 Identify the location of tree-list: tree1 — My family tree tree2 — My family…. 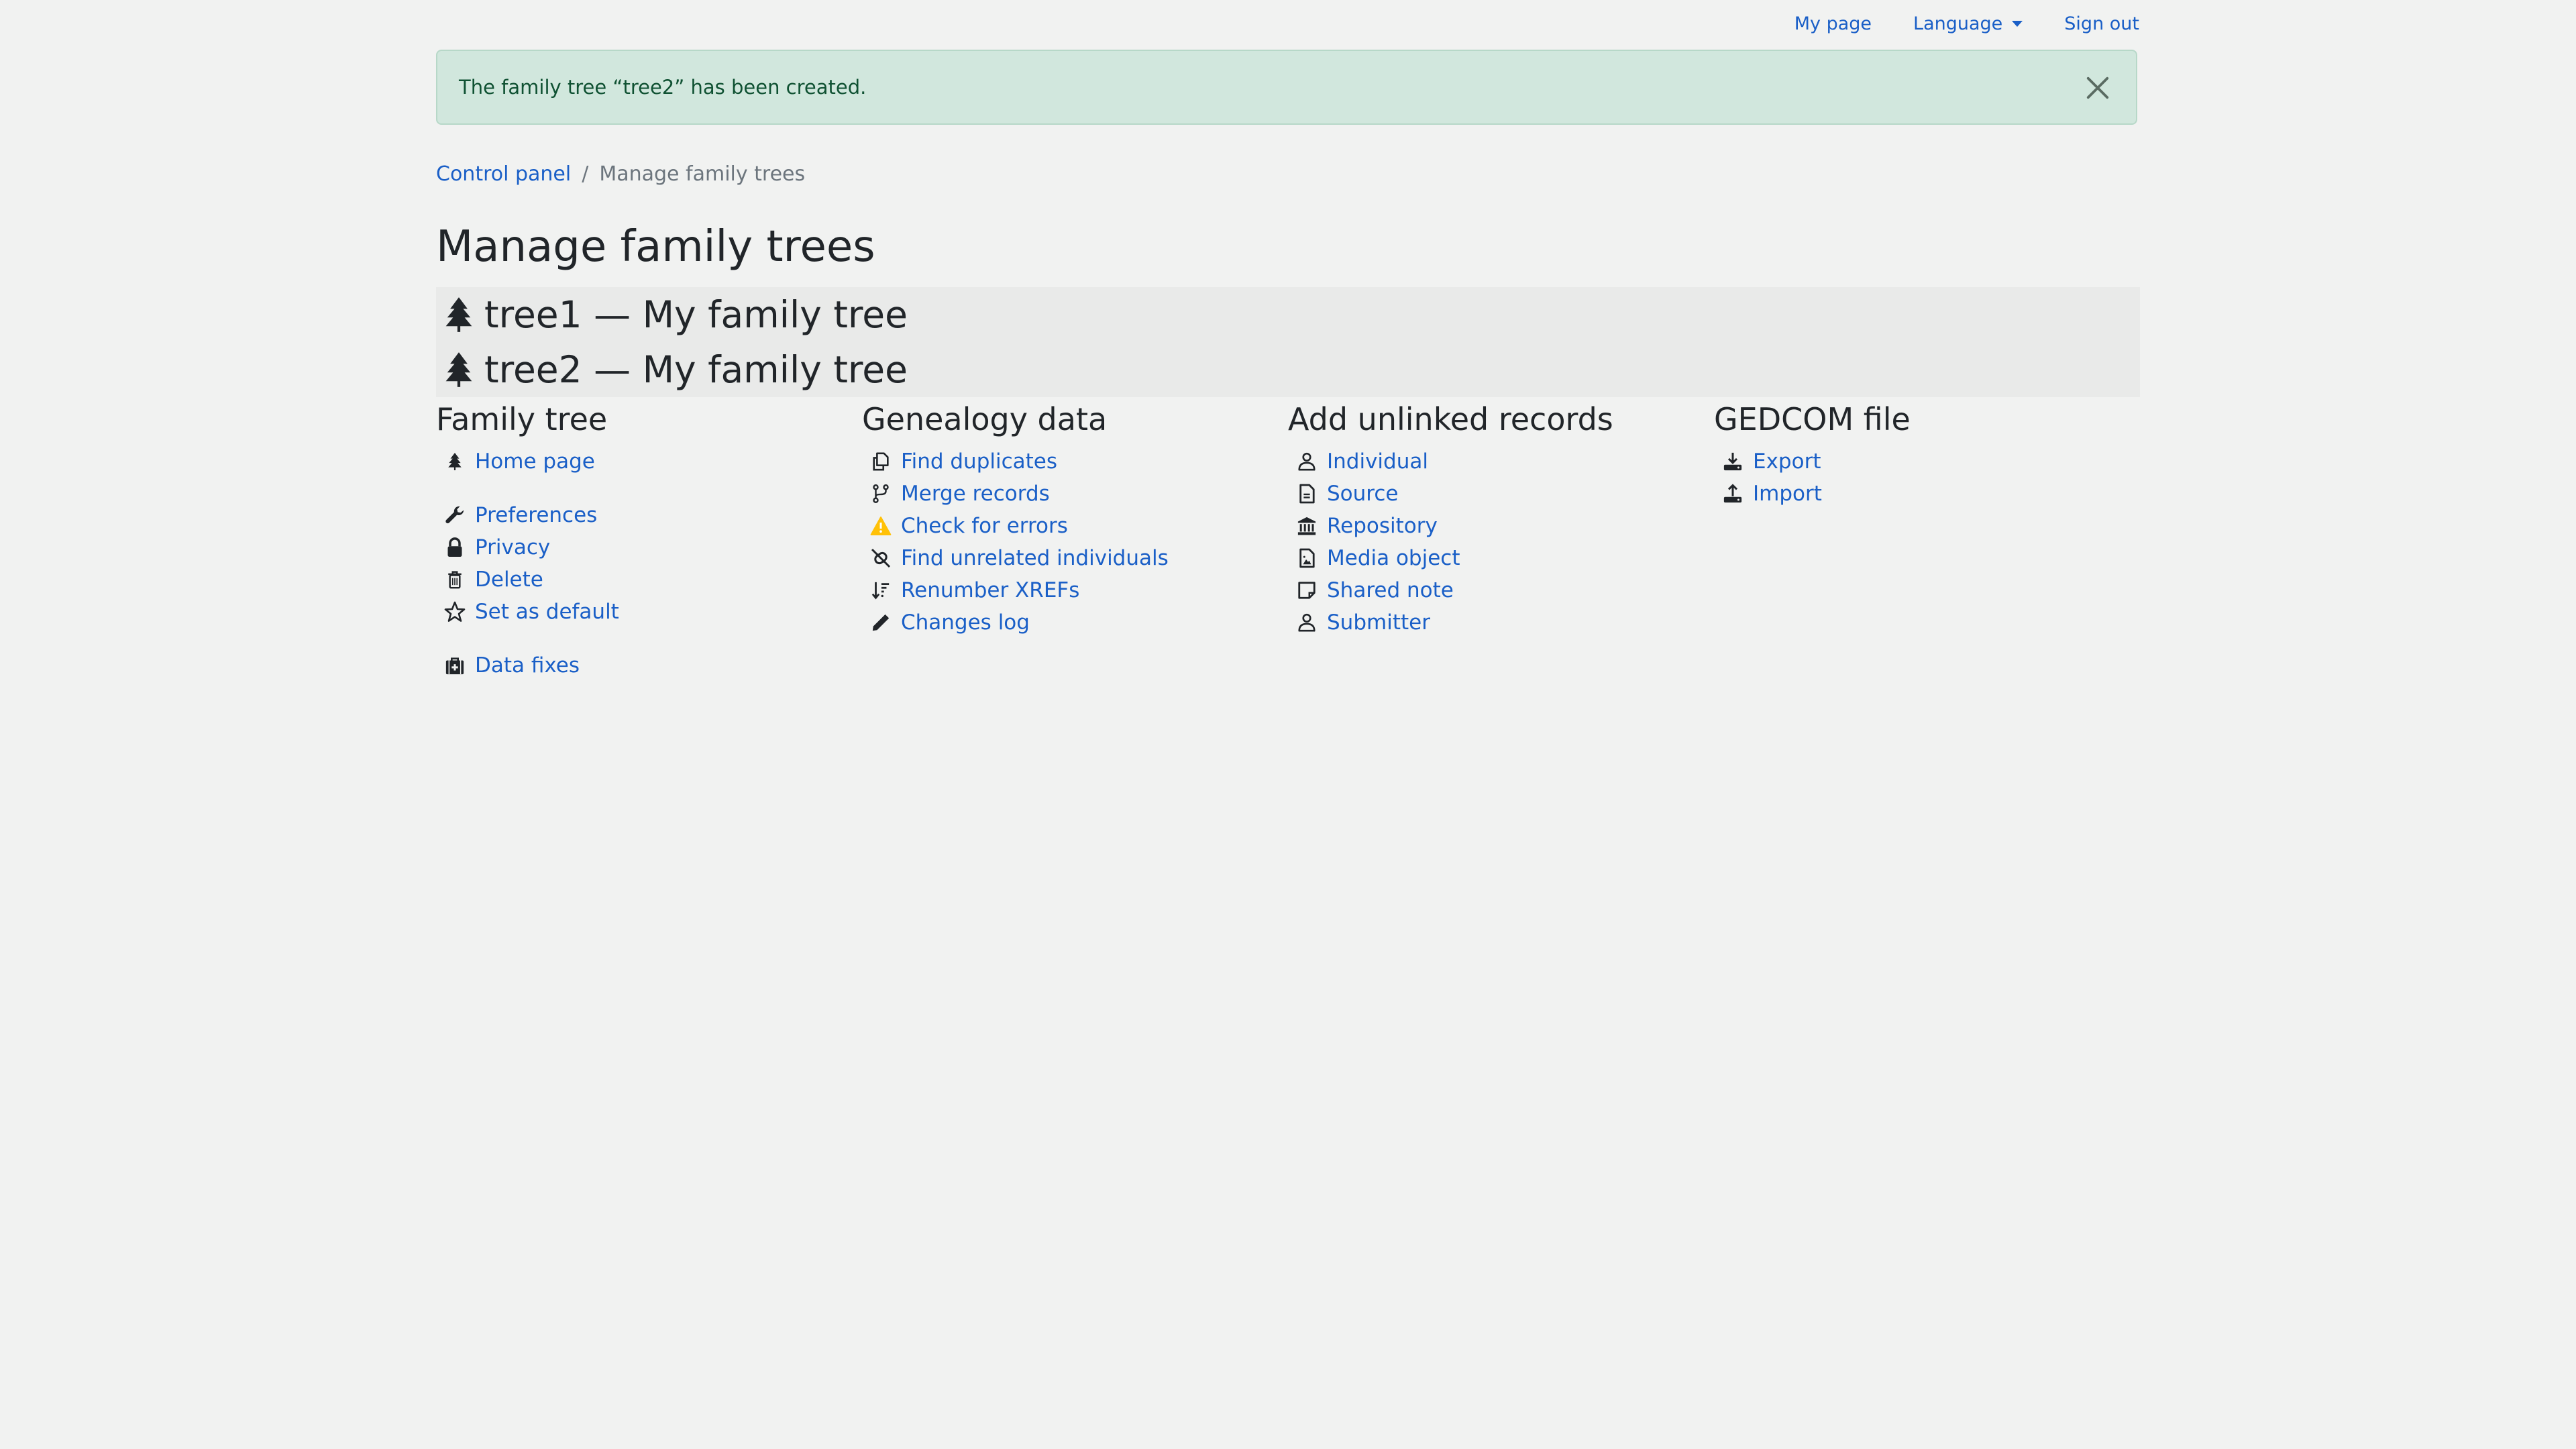
(1288, 342).